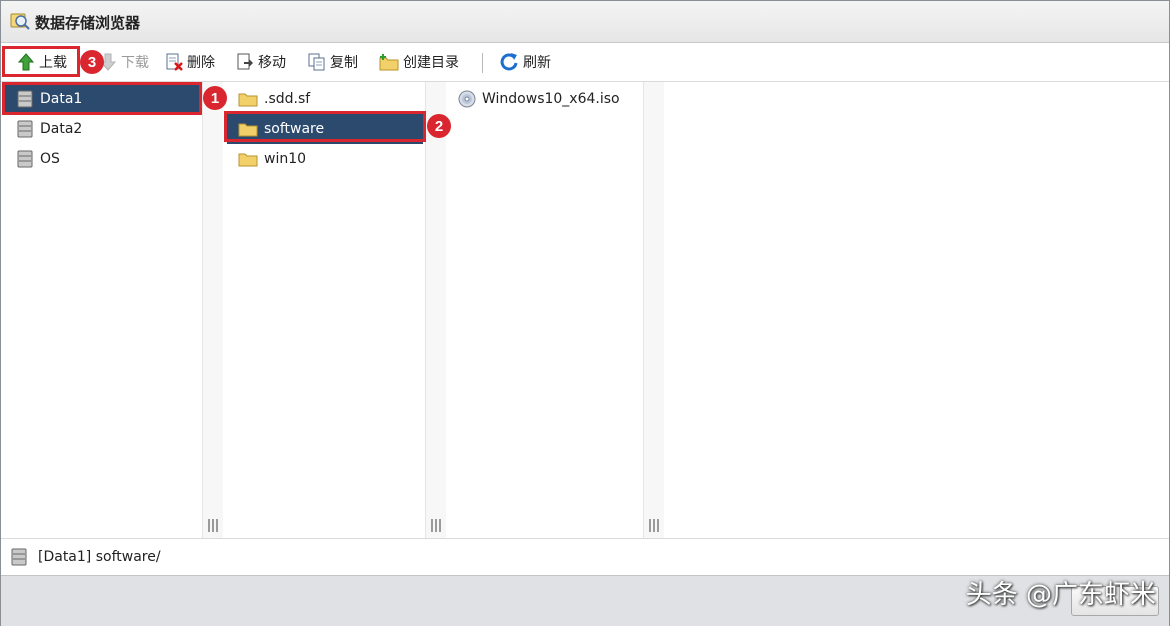 The height and width of the screenshot is (626, 1170). I want to click on datastore-item-data2: Data2, so click(101, 129).